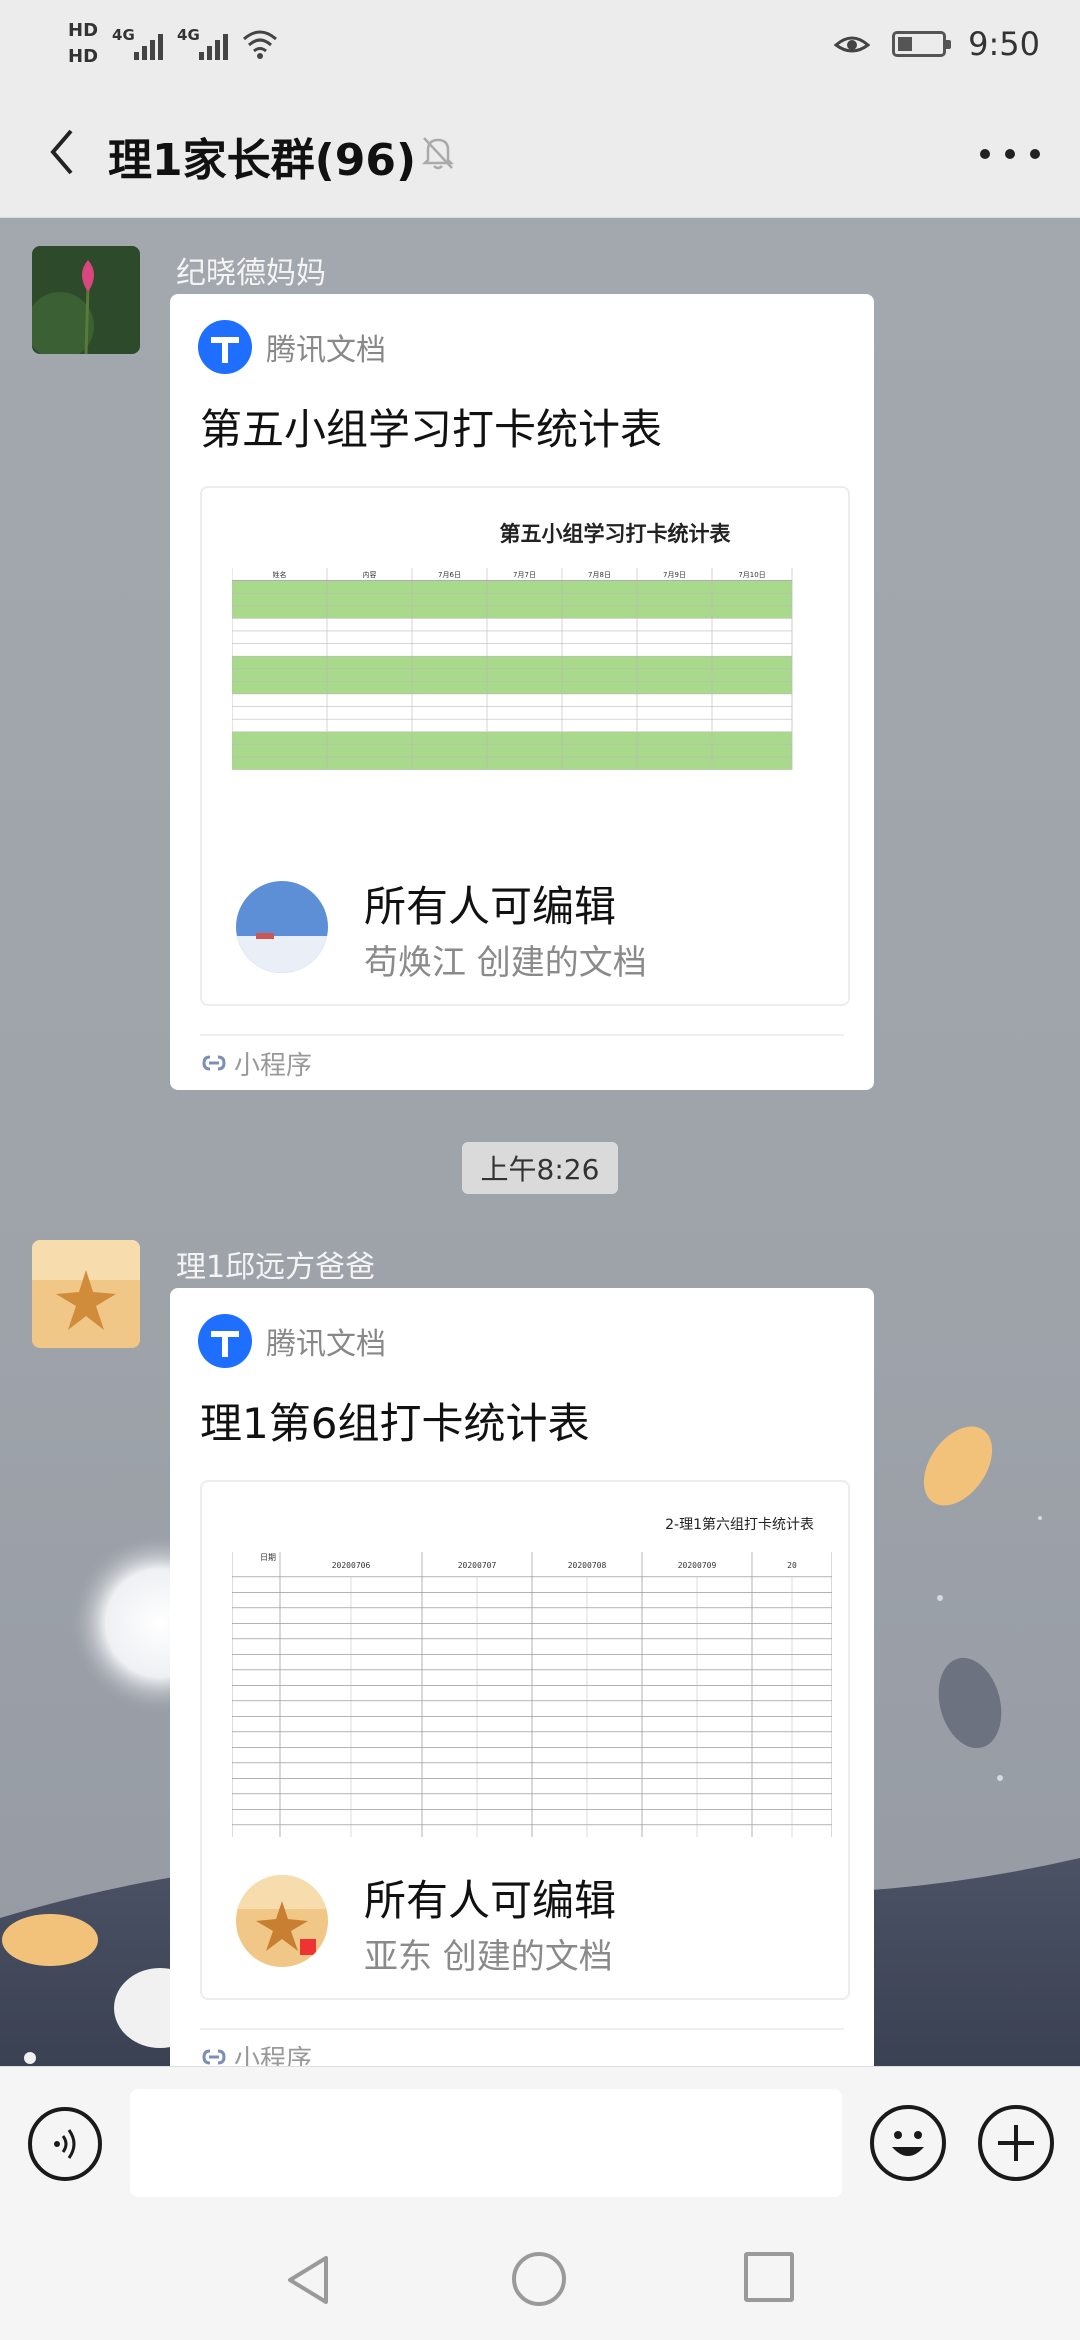 This screenshot has height=2340, width=1080. I want to click on hd-label-2: HD, so click(83, 56).